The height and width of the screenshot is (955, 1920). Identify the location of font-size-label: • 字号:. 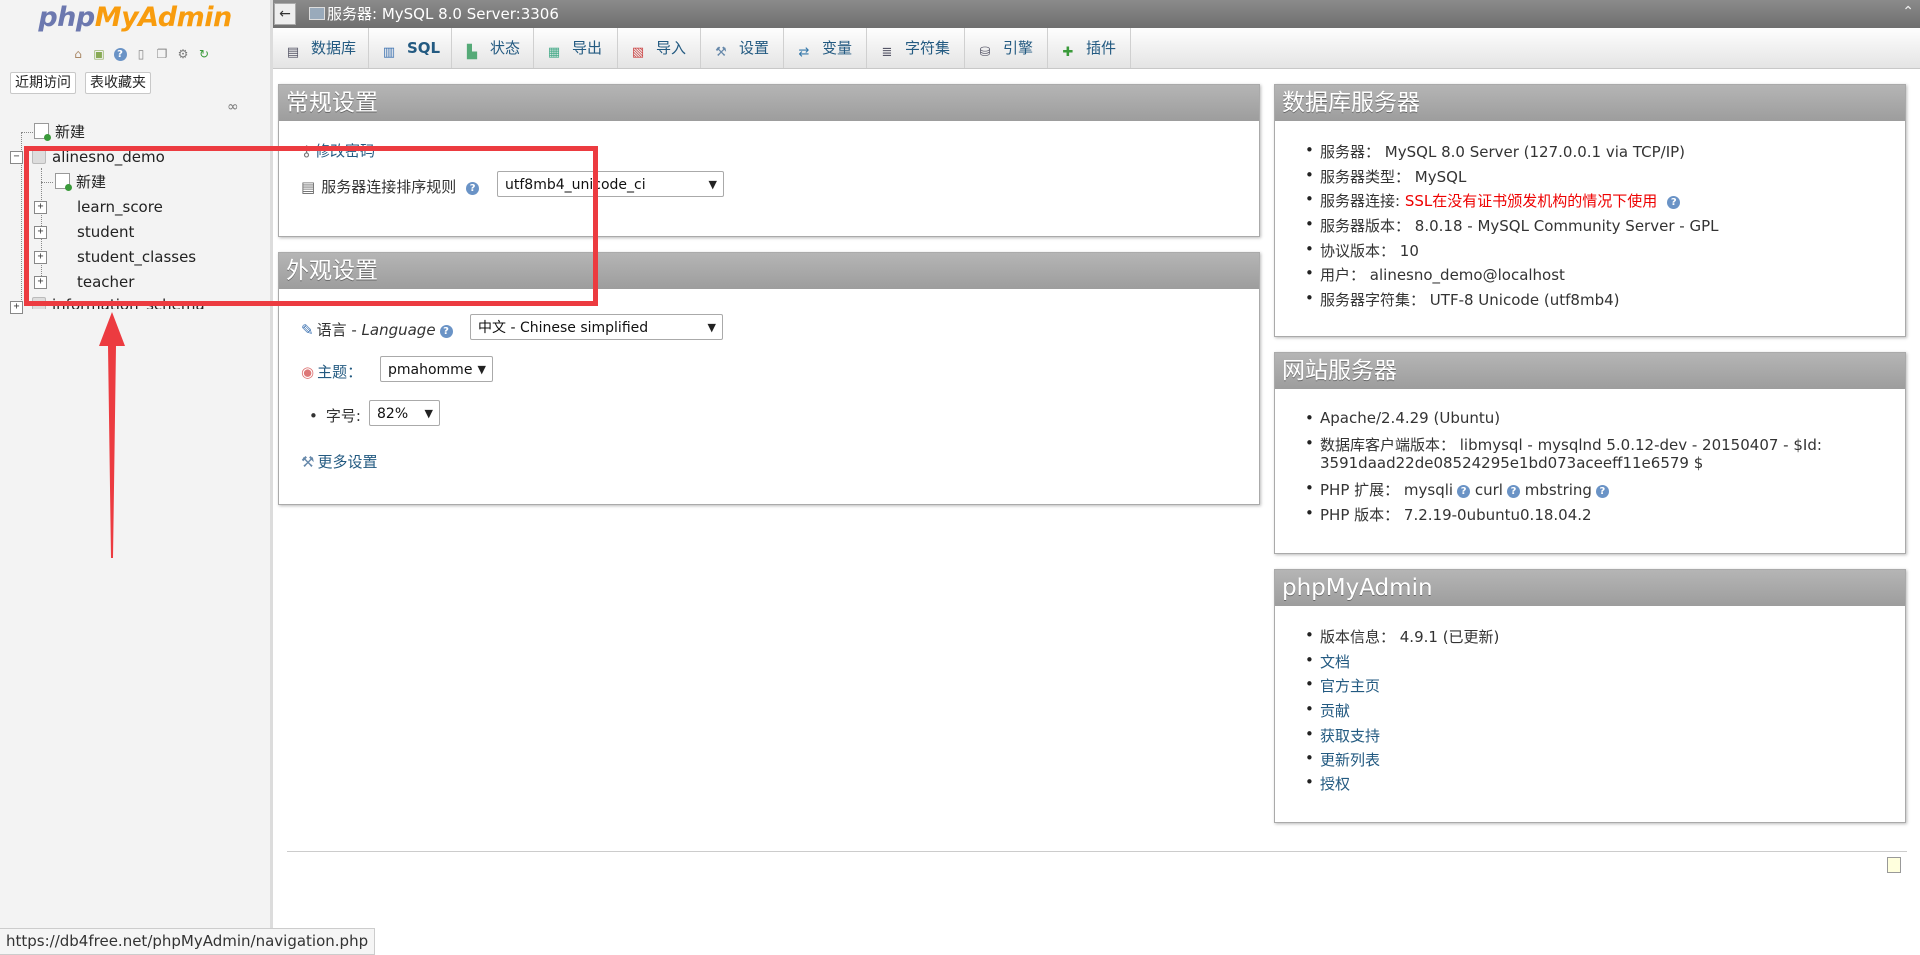
(335, 415).